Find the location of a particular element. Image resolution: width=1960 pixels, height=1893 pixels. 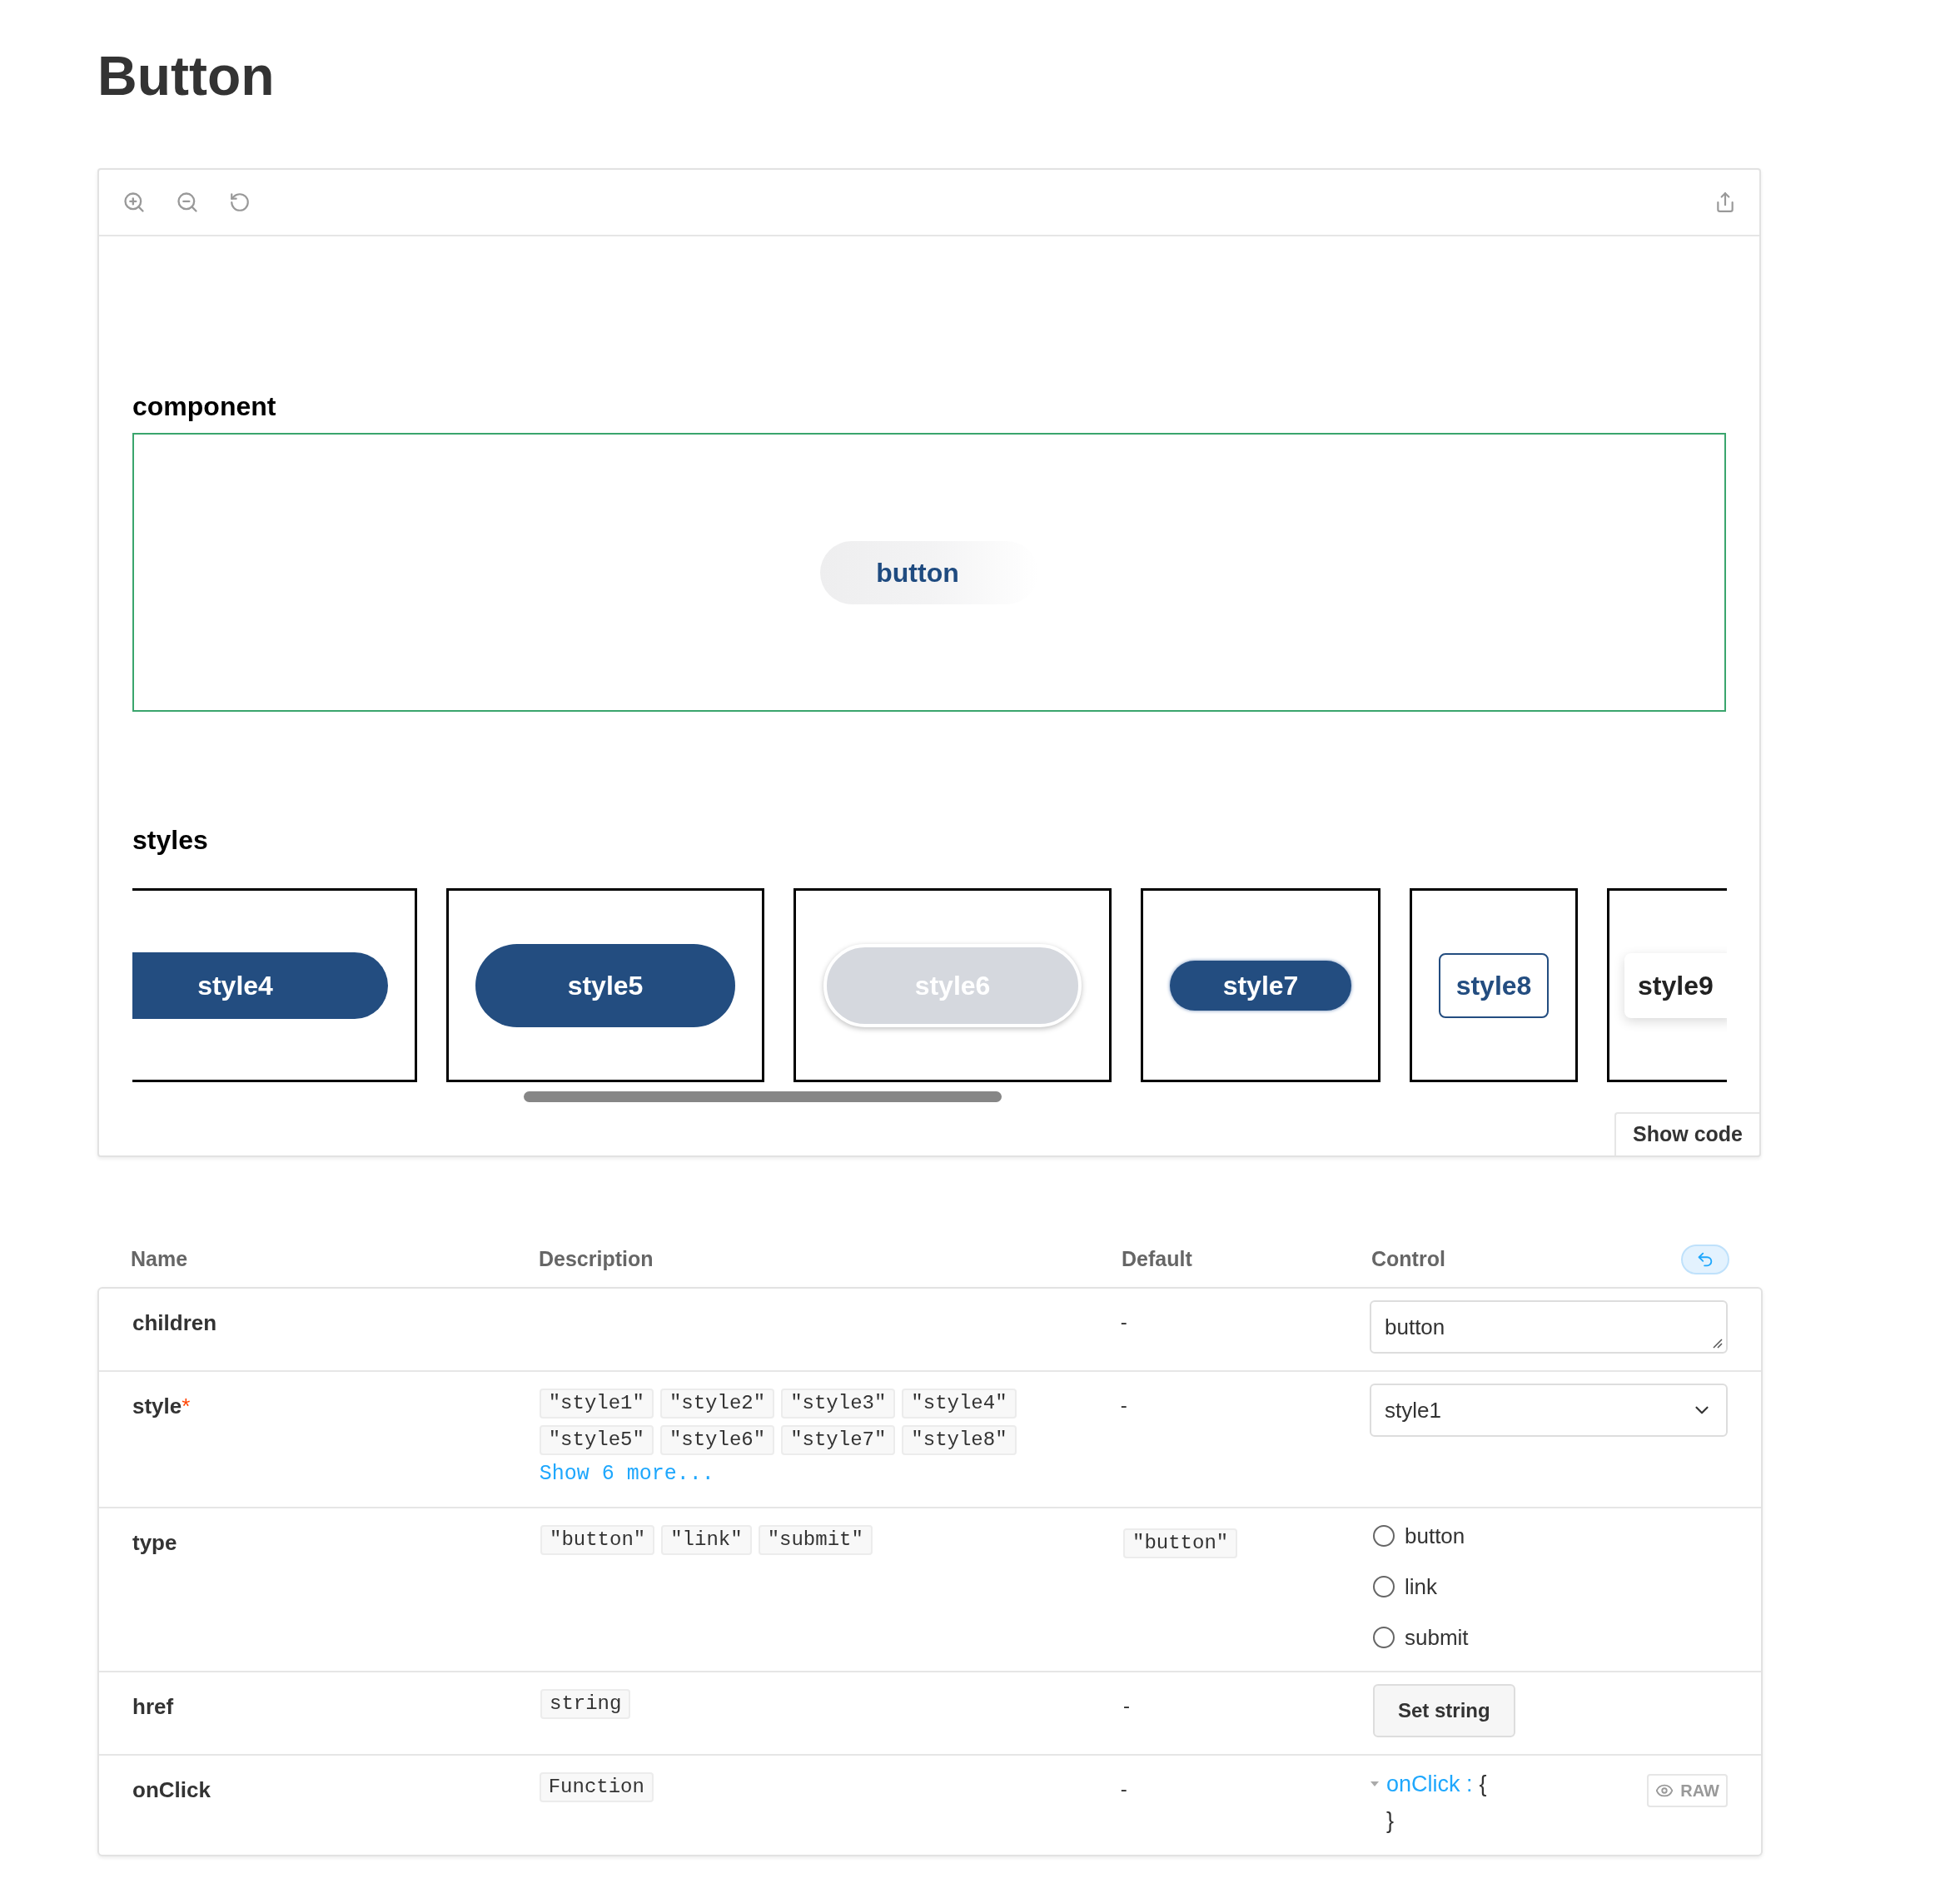

type-tag: "style2" is located at coordinates (717, 1404).